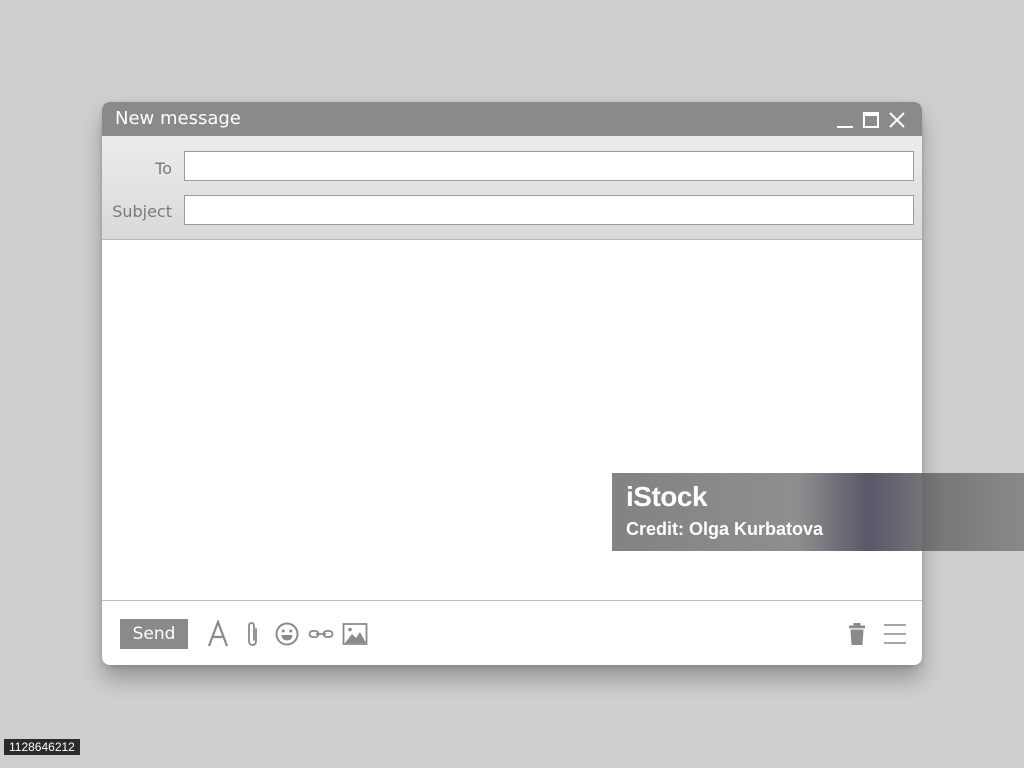  Describe the element at coordinates (845, 120) in the screenshot. I see `minimize-icon` at that location.